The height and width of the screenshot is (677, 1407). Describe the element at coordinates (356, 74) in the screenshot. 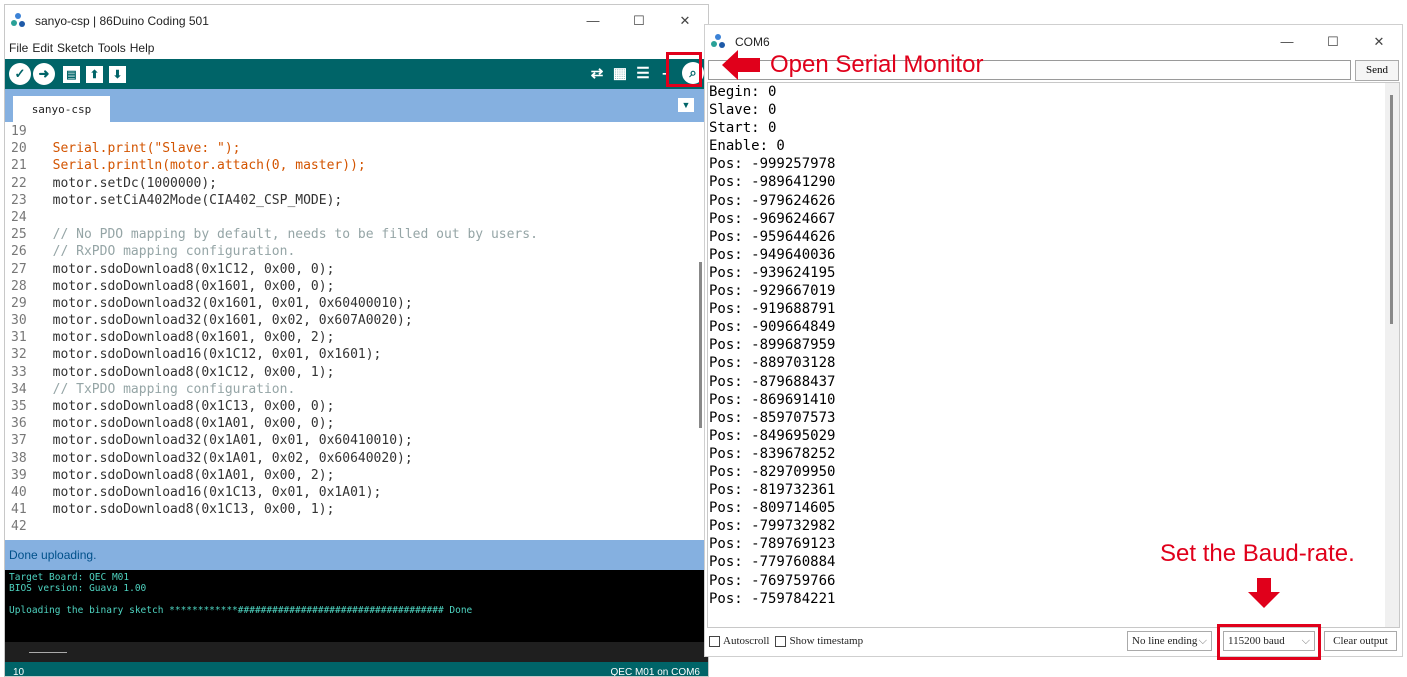

I see `ide-toolbar: ✓ ➜ ▤ ⬆ ⬇ ⇄ ▦ ☰ ⫞ ⌕` at that location.